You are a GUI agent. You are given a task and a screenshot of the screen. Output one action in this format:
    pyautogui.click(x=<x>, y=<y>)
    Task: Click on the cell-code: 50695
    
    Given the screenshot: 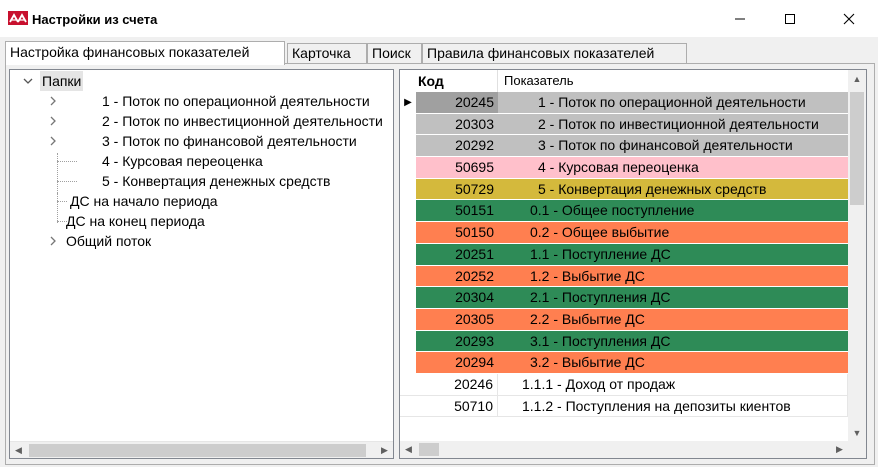 What is the action you would take?
    pyautogui.click(x=457, y=167)
    